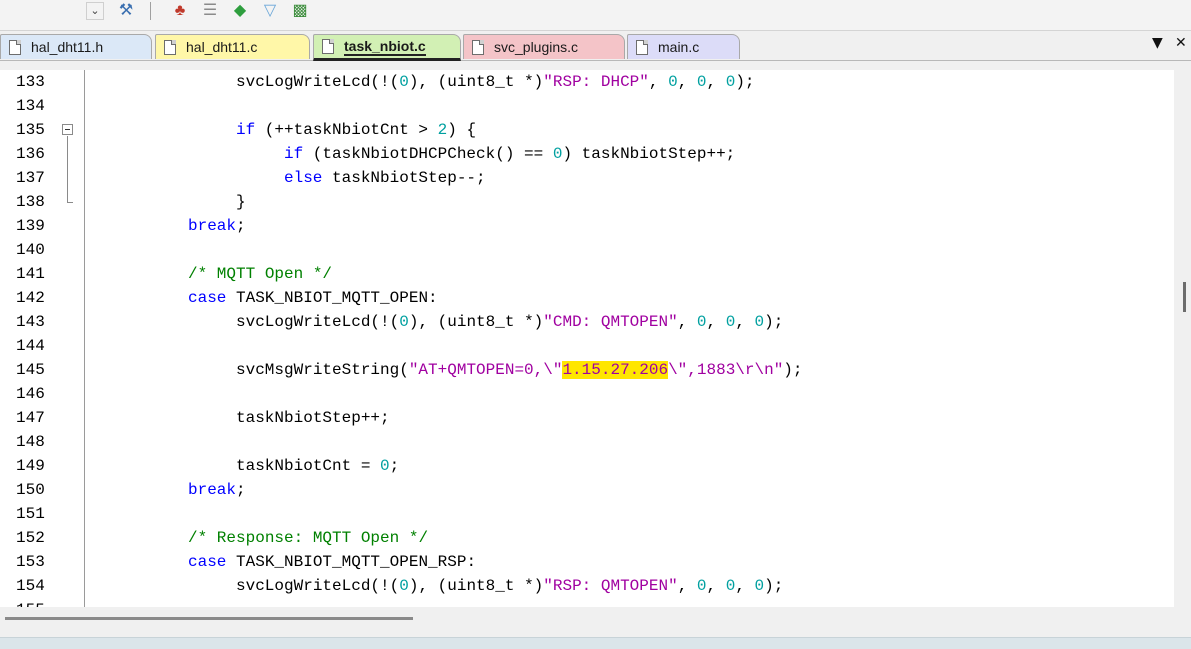 Image resolution: width=1191 pixels, height=649 pixels. Describe the element at coordinates (1181, 43) in the screenshot. I see `close-icon: ✕` at that location.